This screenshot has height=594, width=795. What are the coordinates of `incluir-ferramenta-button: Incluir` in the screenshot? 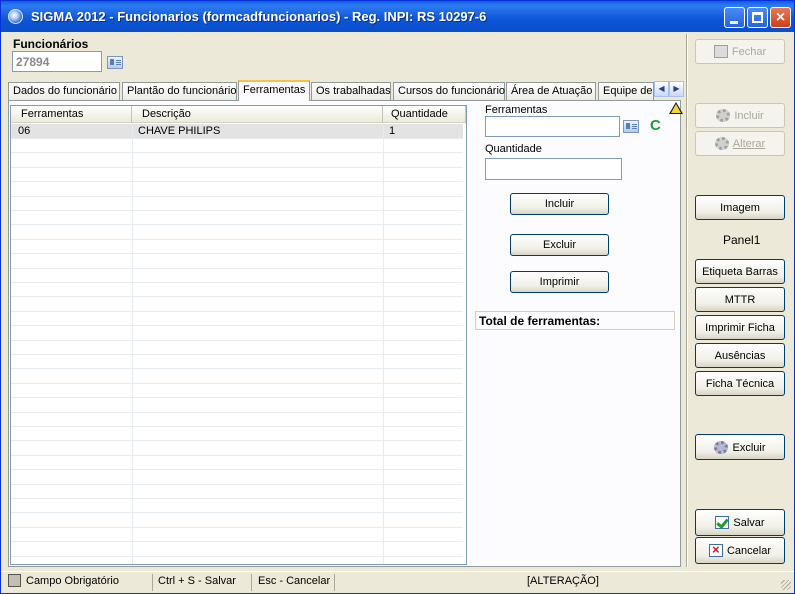 It's located at (559, 204).